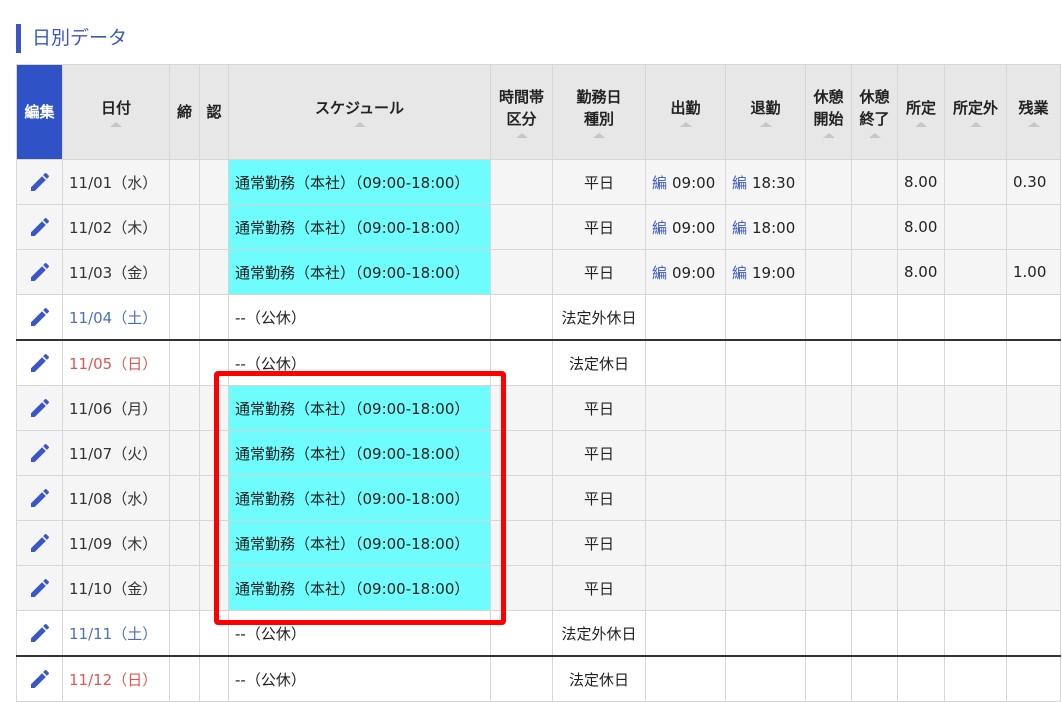 This screenshot has width=1062, height=702. Describe the element at coordinates (874, 112) in the screenshot. I see `col-header-break-end: 休憩 終了` at that location.